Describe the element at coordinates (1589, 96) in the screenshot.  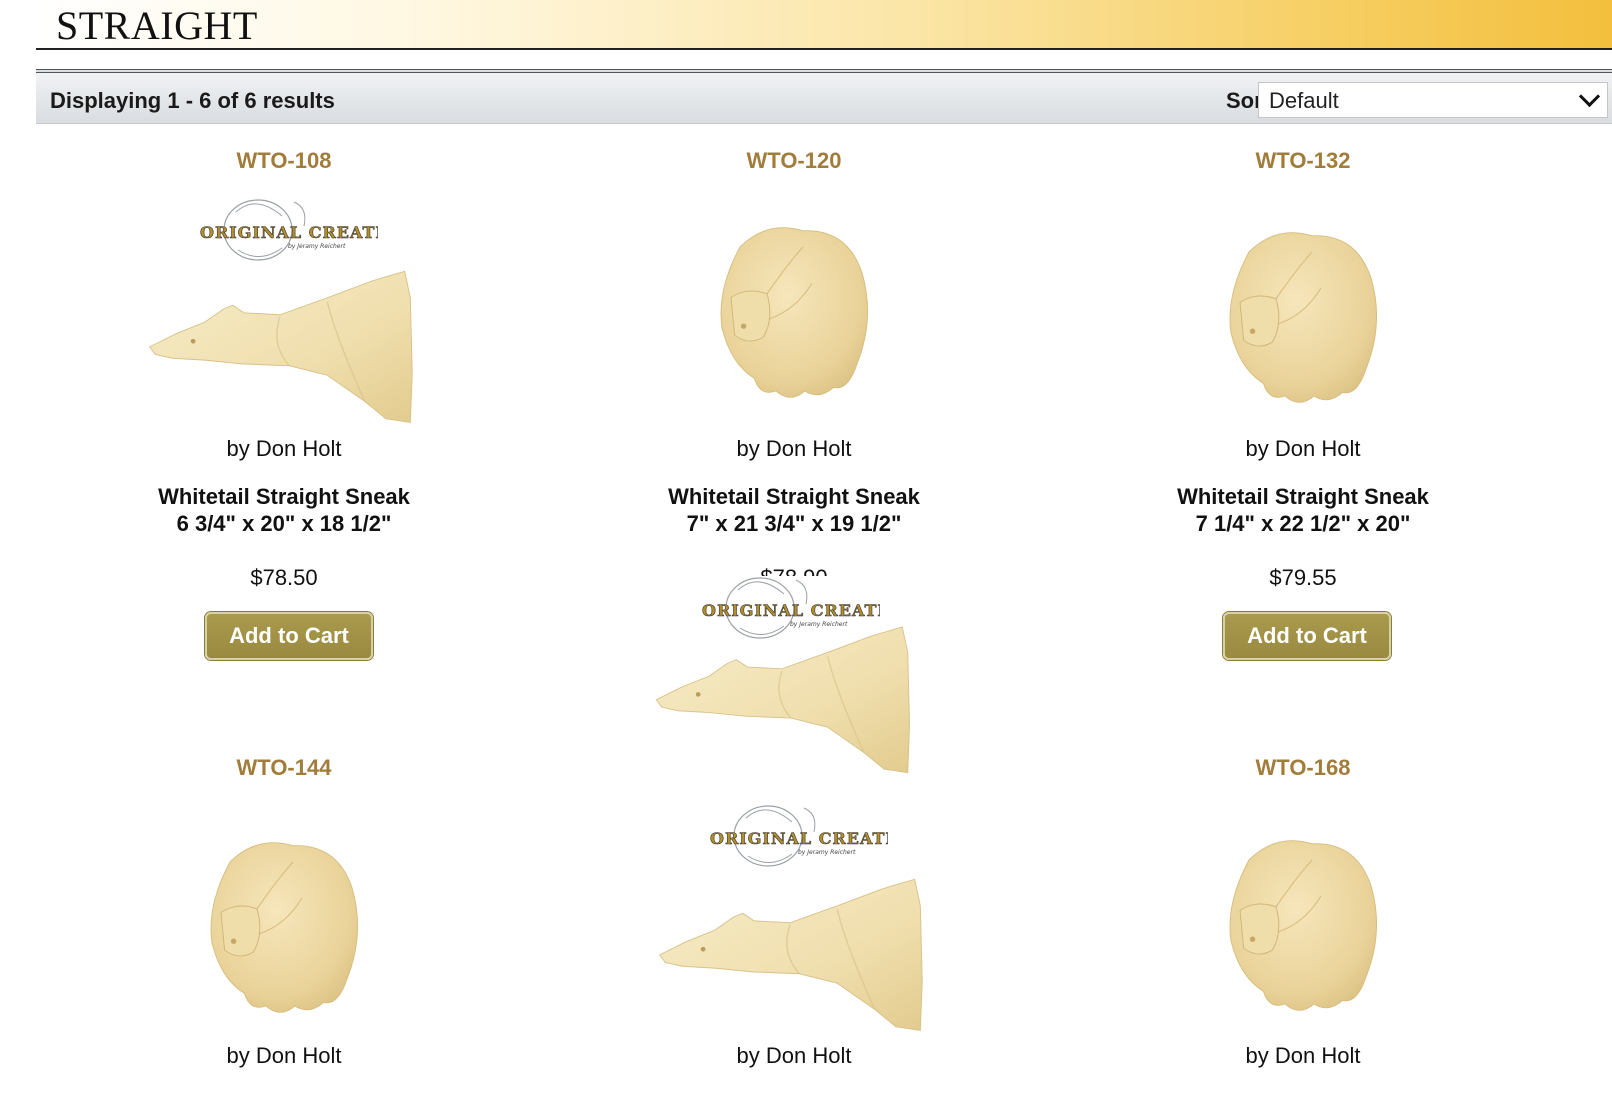
I see `chevron-down-icon` at that location.